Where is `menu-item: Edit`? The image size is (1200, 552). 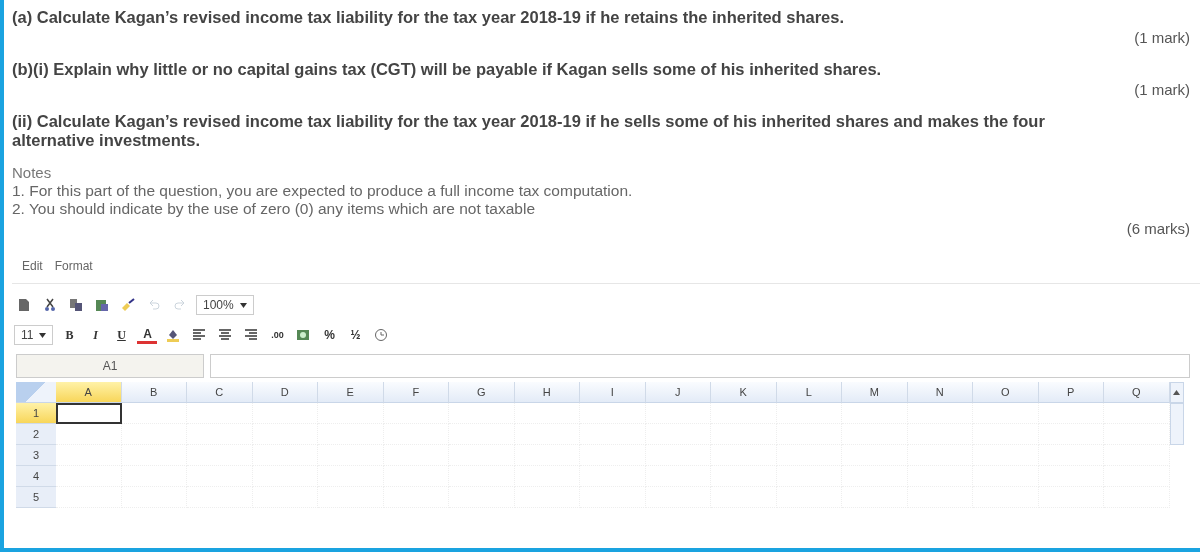
menu-item: Edit is located at coordinates (32, 266).